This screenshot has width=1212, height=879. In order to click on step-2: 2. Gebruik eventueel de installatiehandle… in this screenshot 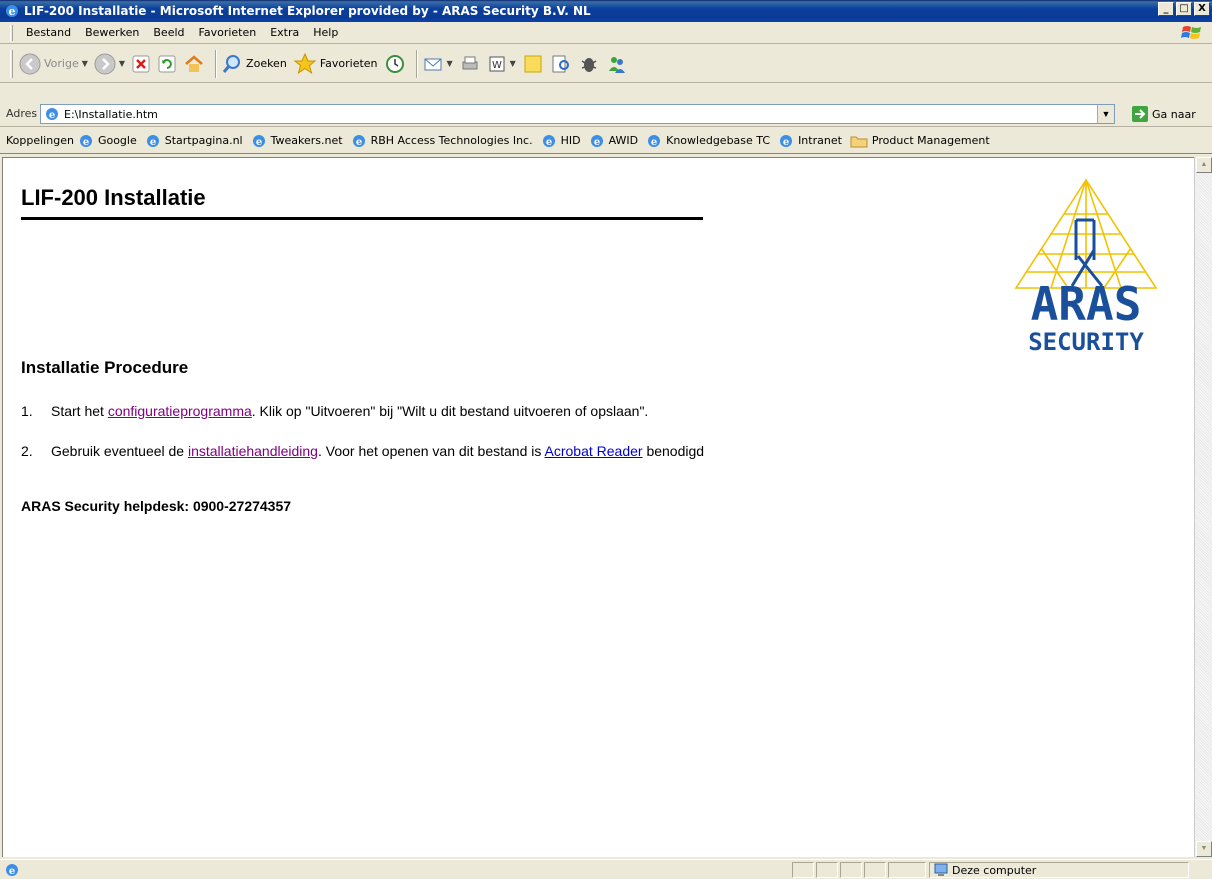, I will do `click(362, 451)`.